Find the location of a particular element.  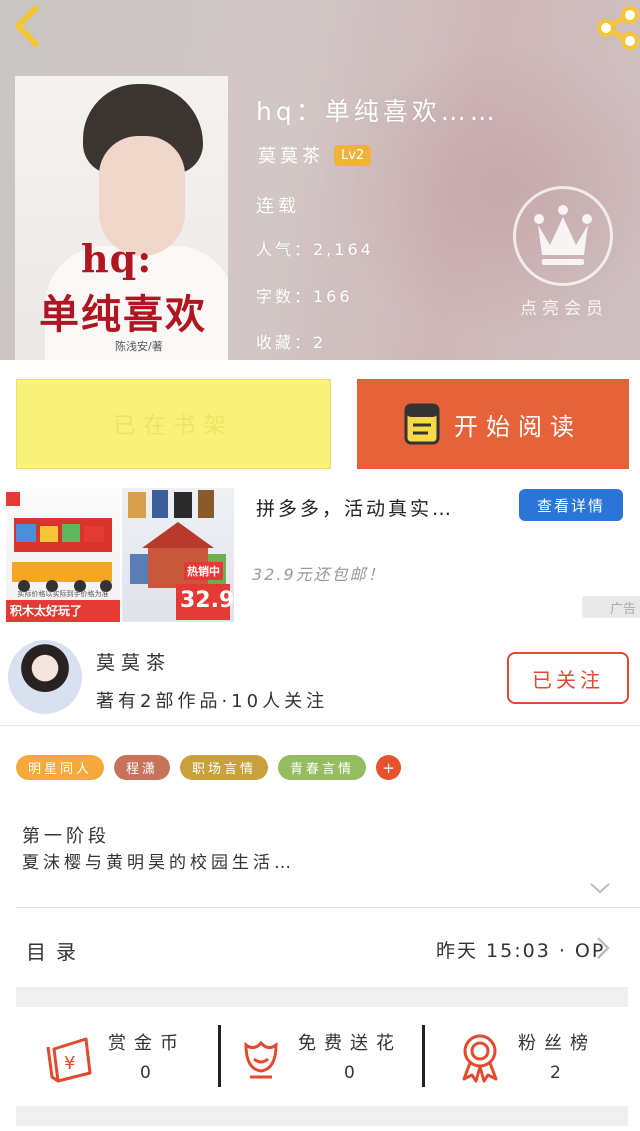

ad-subtitle: 32.9元还包邮！ is located at coordinates (319, 574).